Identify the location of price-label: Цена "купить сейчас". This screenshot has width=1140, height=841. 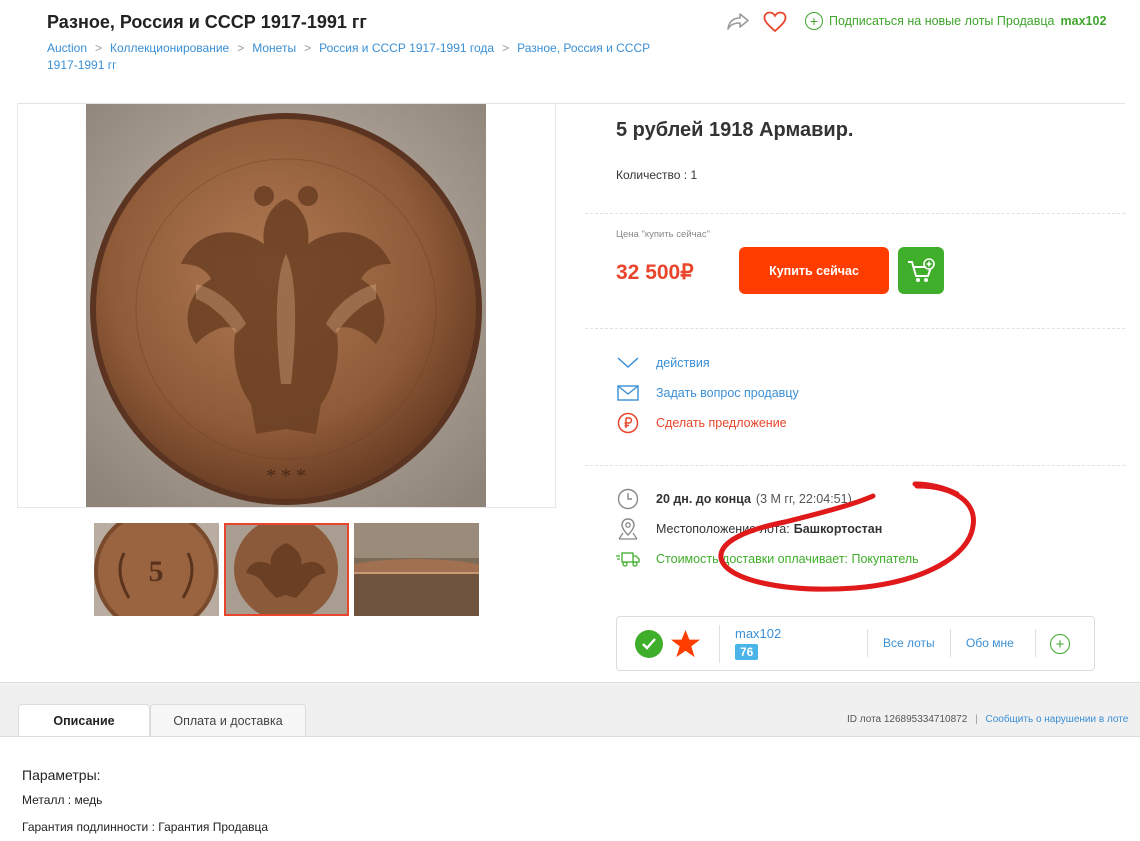
(663, 234).